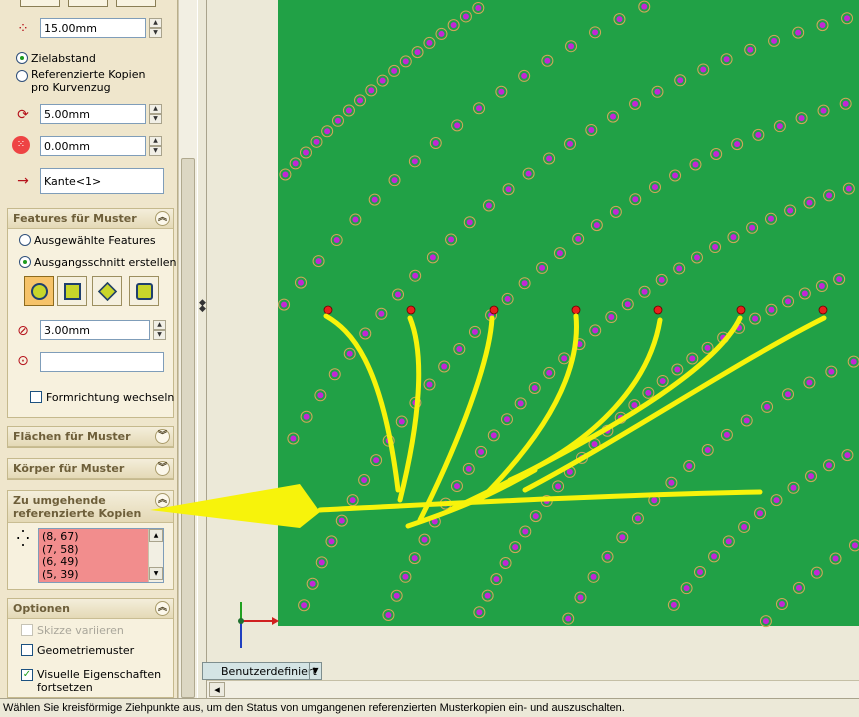  I want to click on checkbox-label: Geometriemuster, so click(86, 650).